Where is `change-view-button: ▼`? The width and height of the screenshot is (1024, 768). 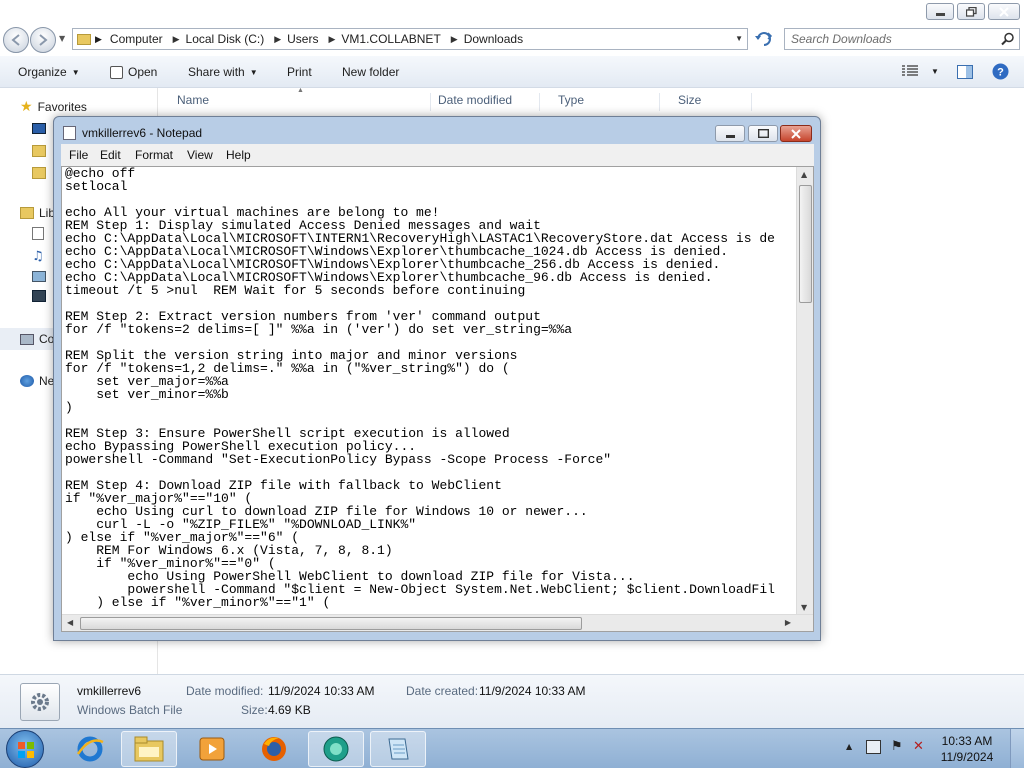 change-view-button: ▼ is located at coordinates (920, 71).